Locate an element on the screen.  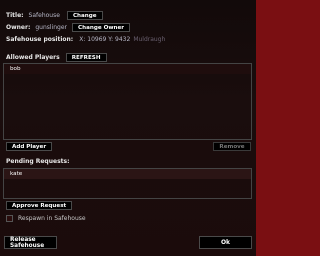
respawn-label: Respawn in Safehouse is located at coordinates (52, 218).